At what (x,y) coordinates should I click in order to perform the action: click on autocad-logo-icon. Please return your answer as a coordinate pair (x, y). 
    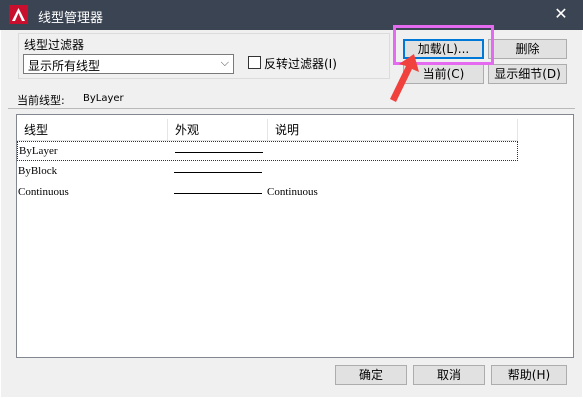
    Looking at the image, I should click on (18, 14).